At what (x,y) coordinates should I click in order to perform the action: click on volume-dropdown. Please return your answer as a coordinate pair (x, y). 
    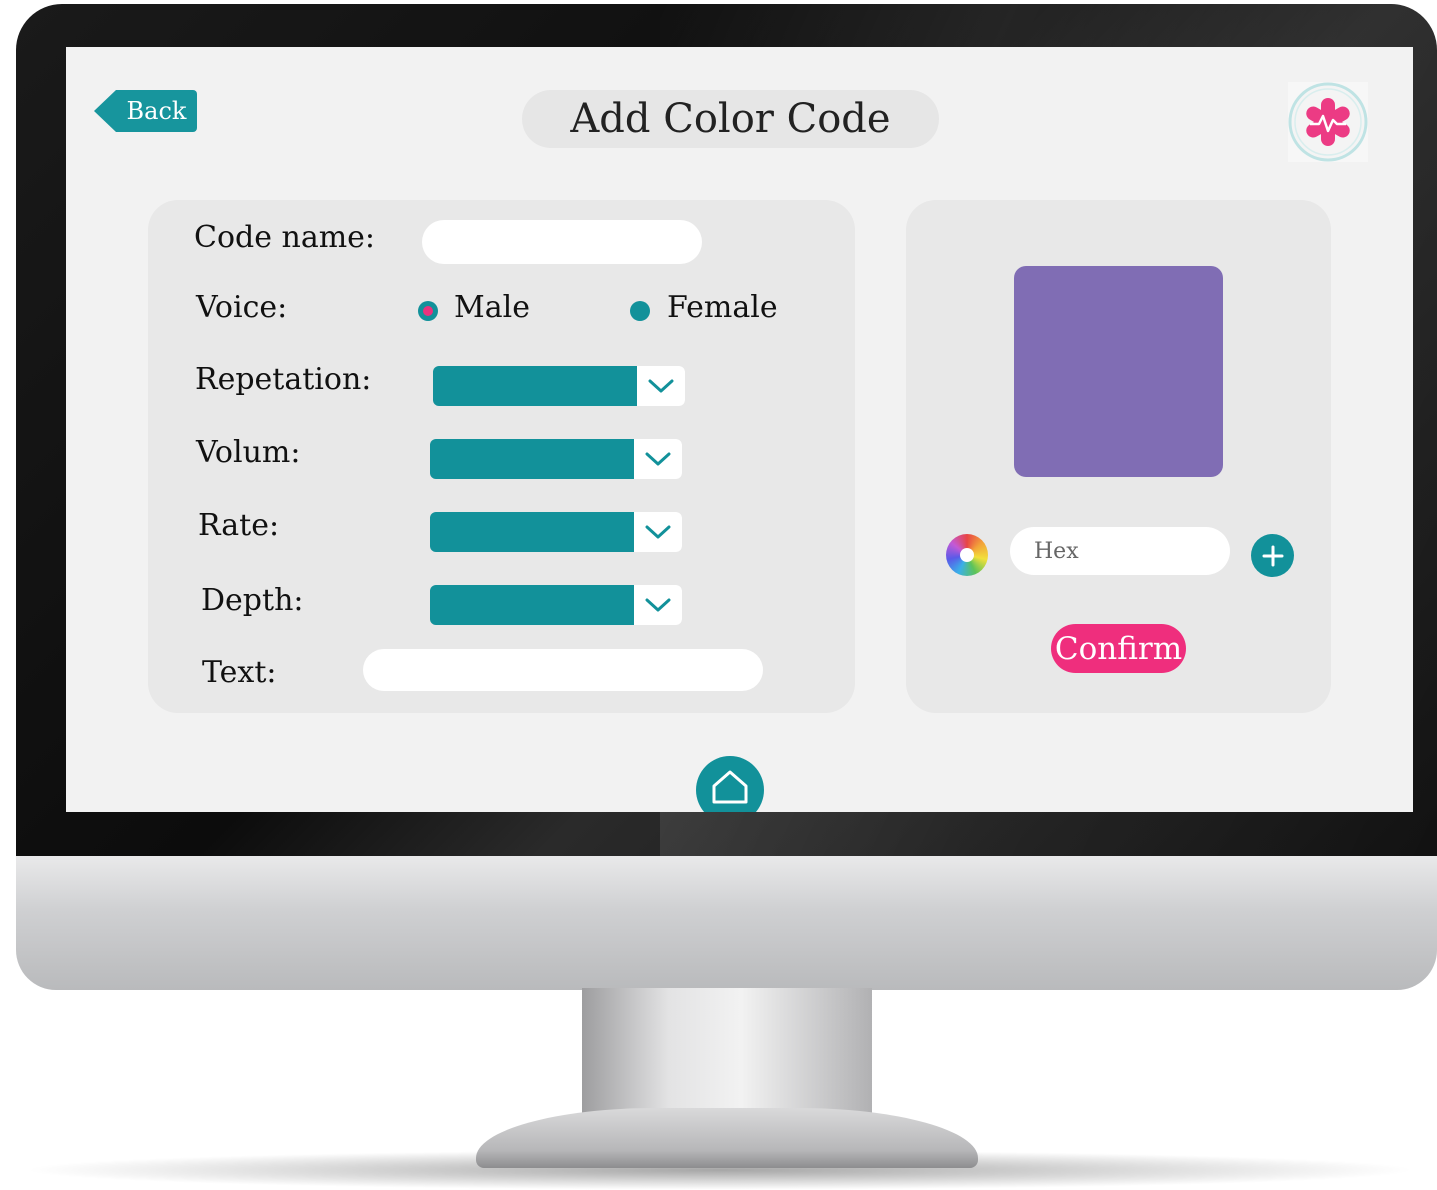
    Looking at the image, I should click on (556, 459).